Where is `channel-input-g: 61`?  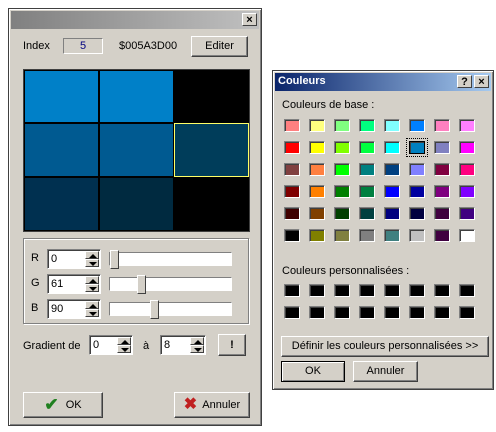
channel-input-g: 61 is located at coordinates (74, 284).